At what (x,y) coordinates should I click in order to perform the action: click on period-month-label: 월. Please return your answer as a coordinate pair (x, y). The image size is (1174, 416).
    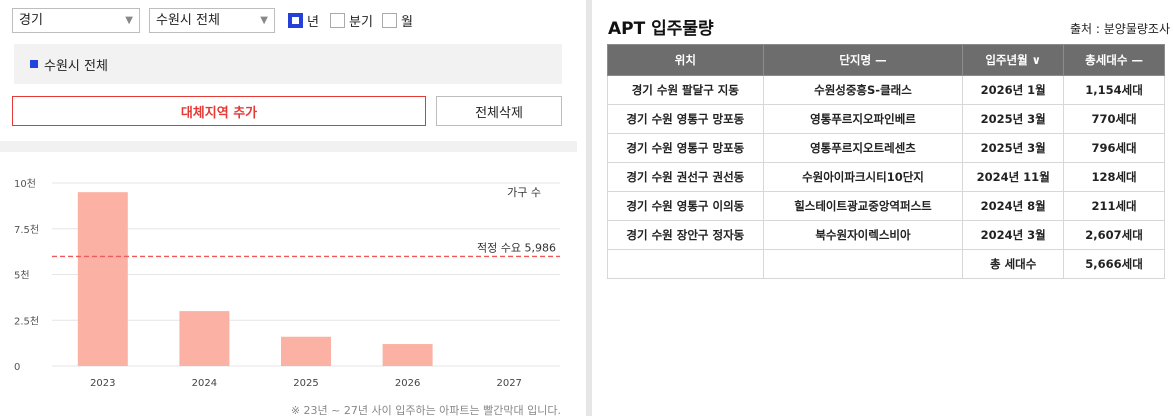
    Looking at the image, I should click on (407, 22).